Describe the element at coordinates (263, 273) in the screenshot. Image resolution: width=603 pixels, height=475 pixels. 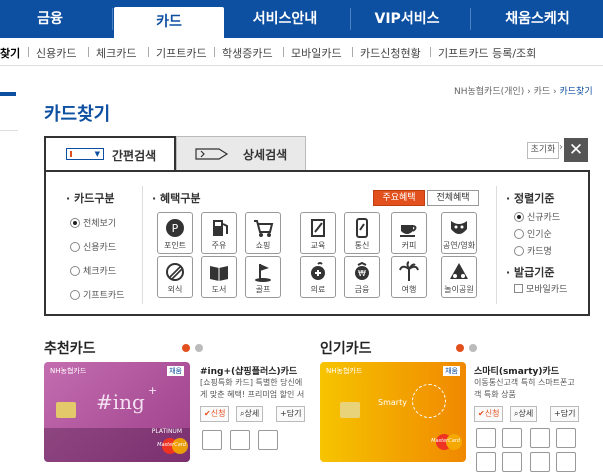
I see `golf-icon` at that location.